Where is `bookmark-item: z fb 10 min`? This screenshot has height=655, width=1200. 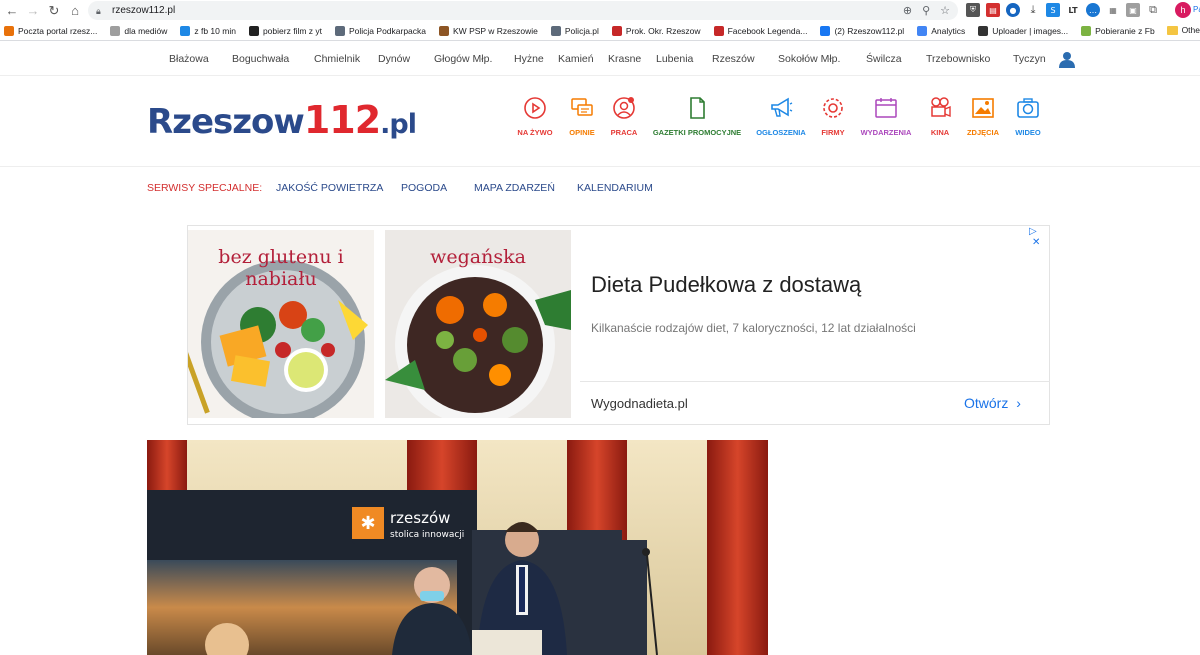
bookmark-item: z fb 10 min is located at coordinates (208, 31).